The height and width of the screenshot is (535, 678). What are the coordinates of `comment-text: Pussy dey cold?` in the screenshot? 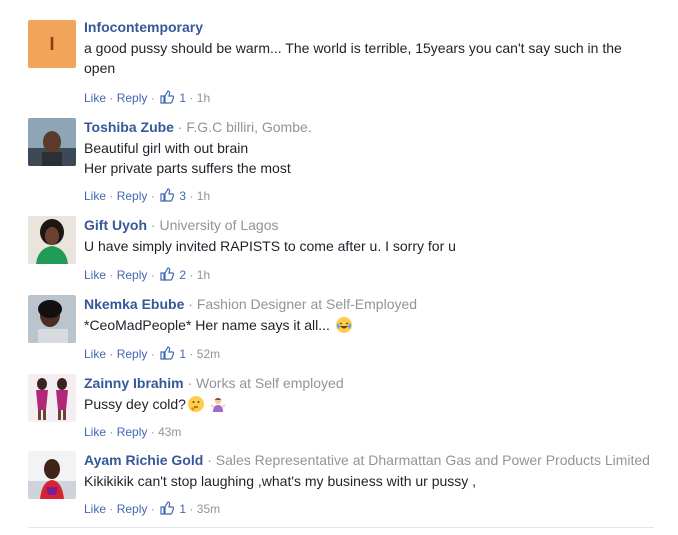 It's located at (369, 404).